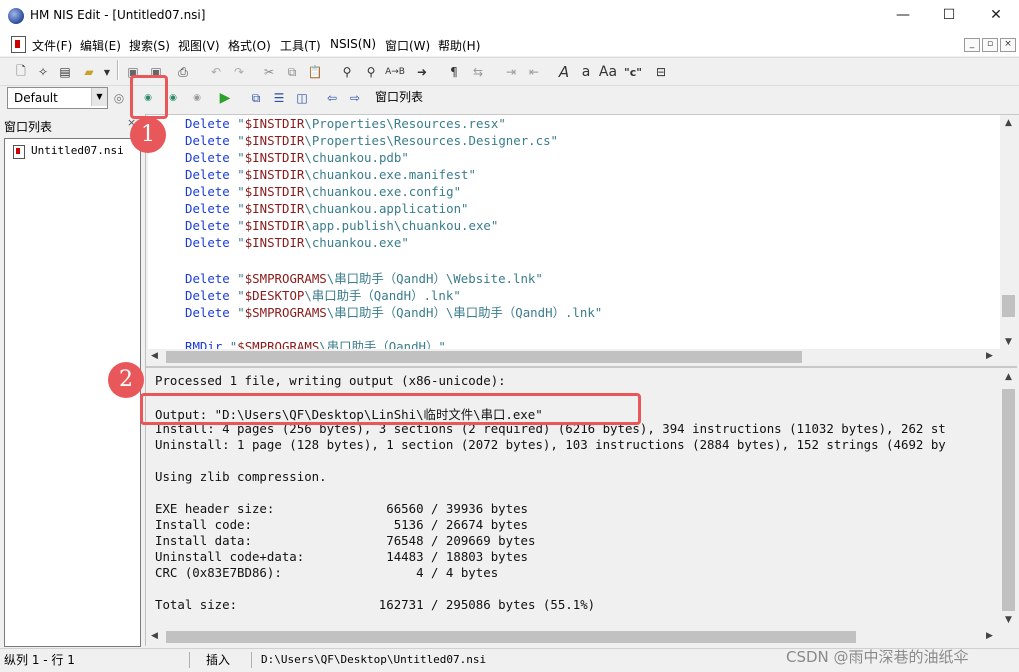 Image resolution: width=1019 pixels, height=672 pixels. What do you see at coordinates (374, 659) in the screenshot?
I see `file-path: D:\Users\QF\Desktop\Untitled07.nsi` at bounding box center [374, 659].